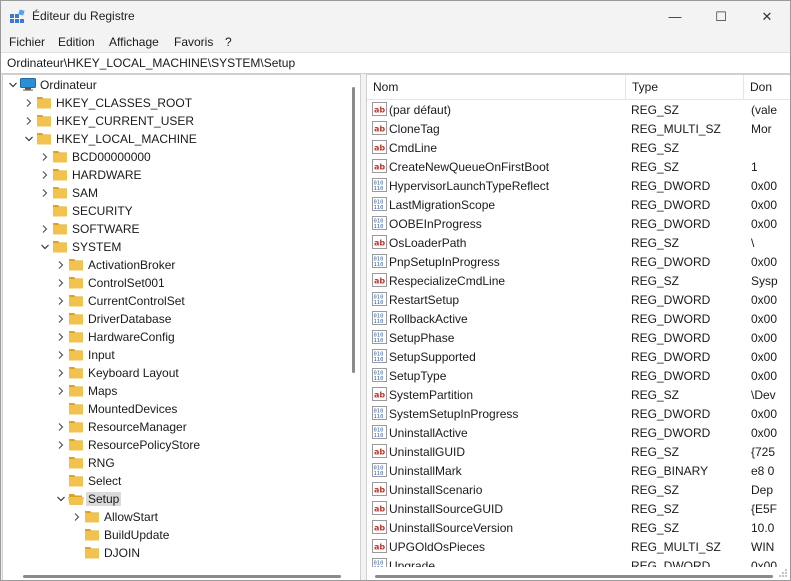 The image size is (791, 581). I want to click on tree-node: SAM, so click(173, 193).